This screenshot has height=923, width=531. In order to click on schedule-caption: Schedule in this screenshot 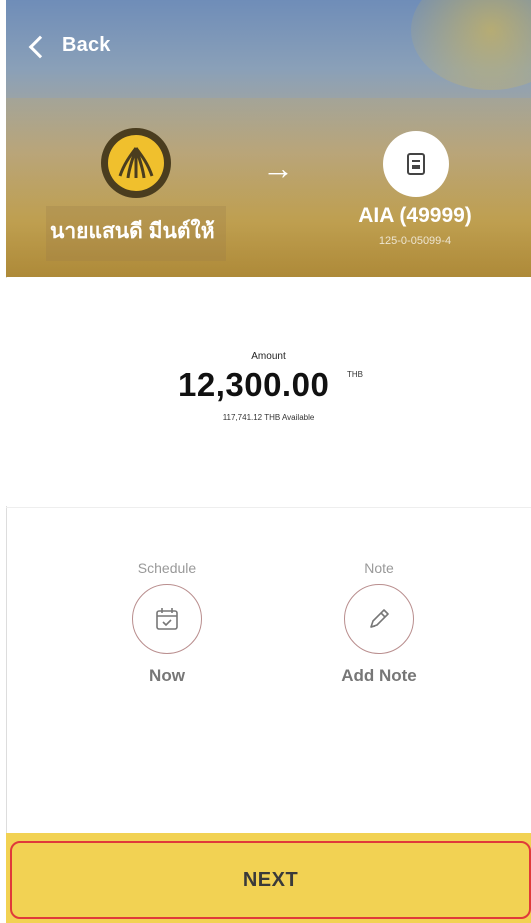, I will do `click(167, 568)`.